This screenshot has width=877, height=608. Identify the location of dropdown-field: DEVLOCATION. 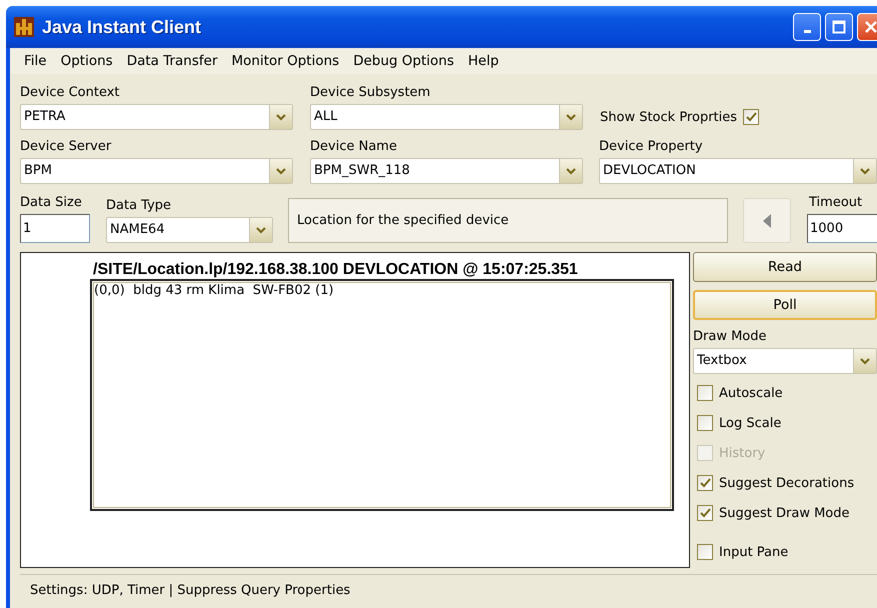
(738, 171).